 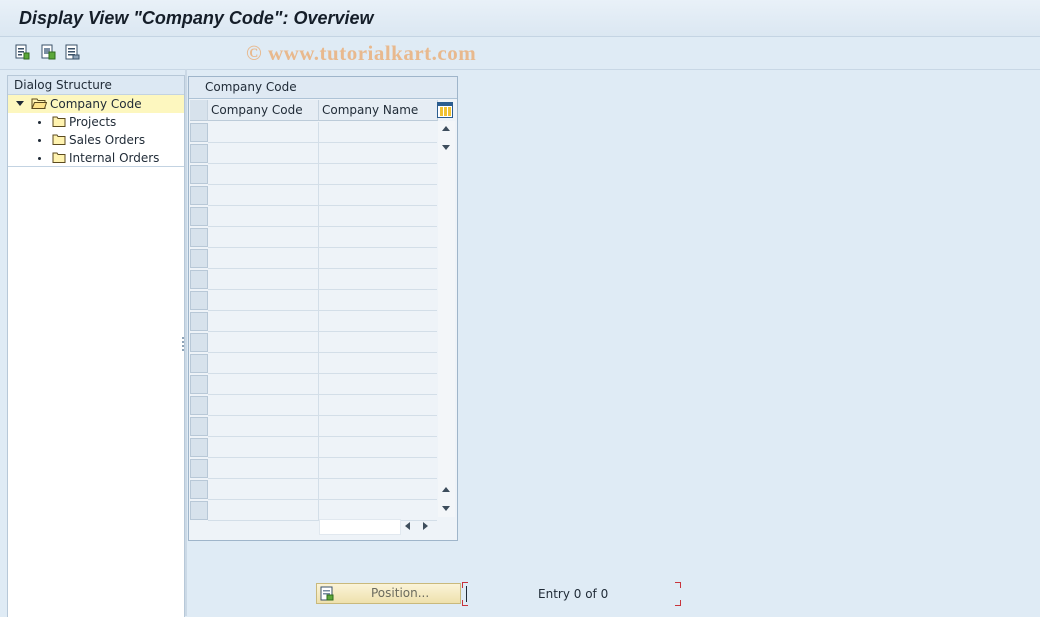 What do you see at coordinates (72, 52) in the screenshot?
I see `print-list-icon` at bounding box center [72, 52].